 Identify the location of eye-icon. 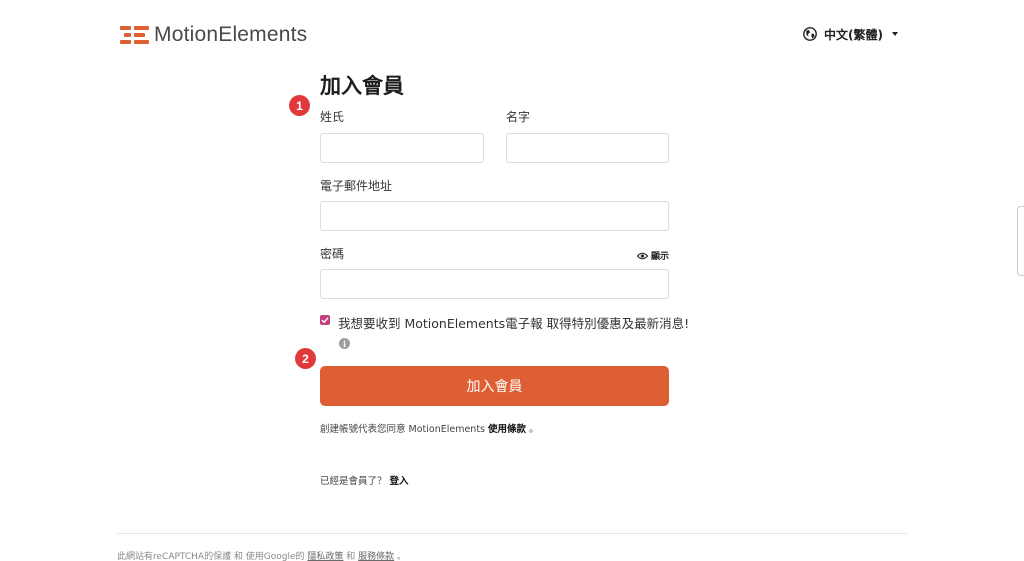
(642, 255).